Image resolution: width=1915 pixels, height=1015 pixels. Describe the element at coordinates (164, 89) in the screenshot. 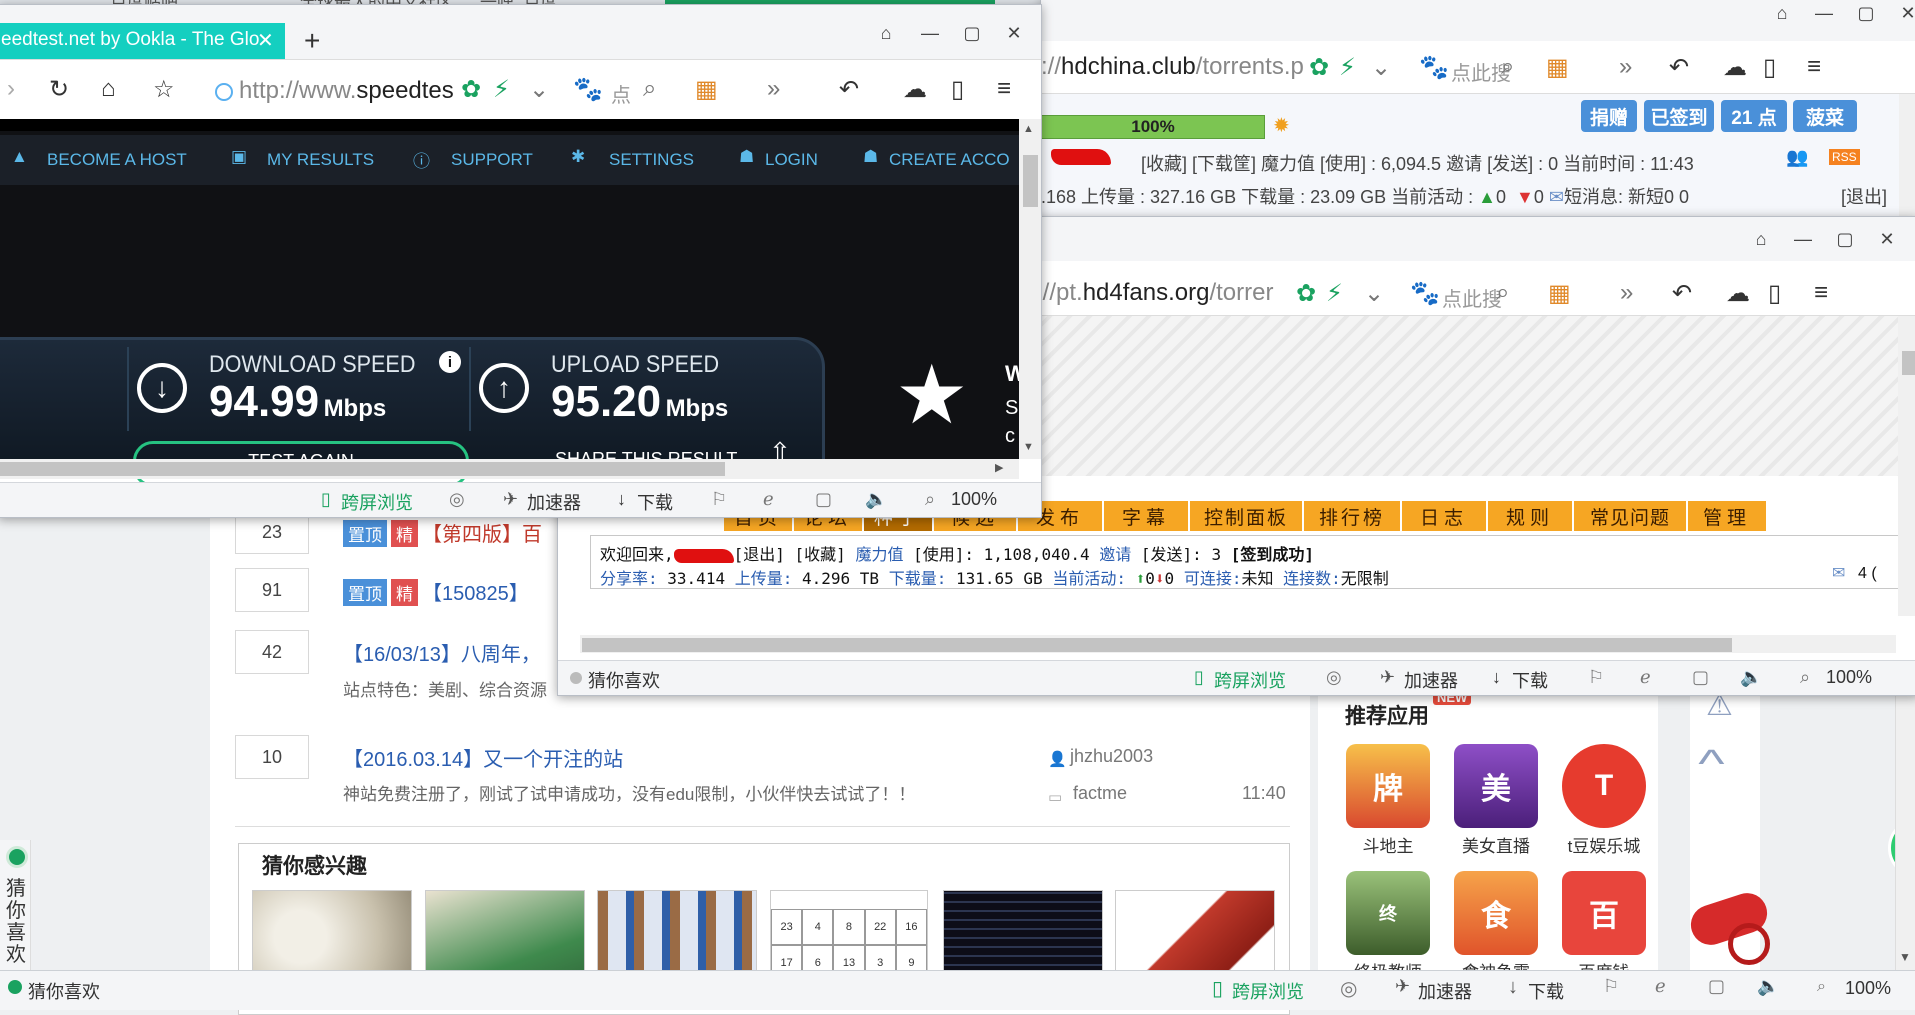

I see `bookmark-star-icon: ☆` at that location.